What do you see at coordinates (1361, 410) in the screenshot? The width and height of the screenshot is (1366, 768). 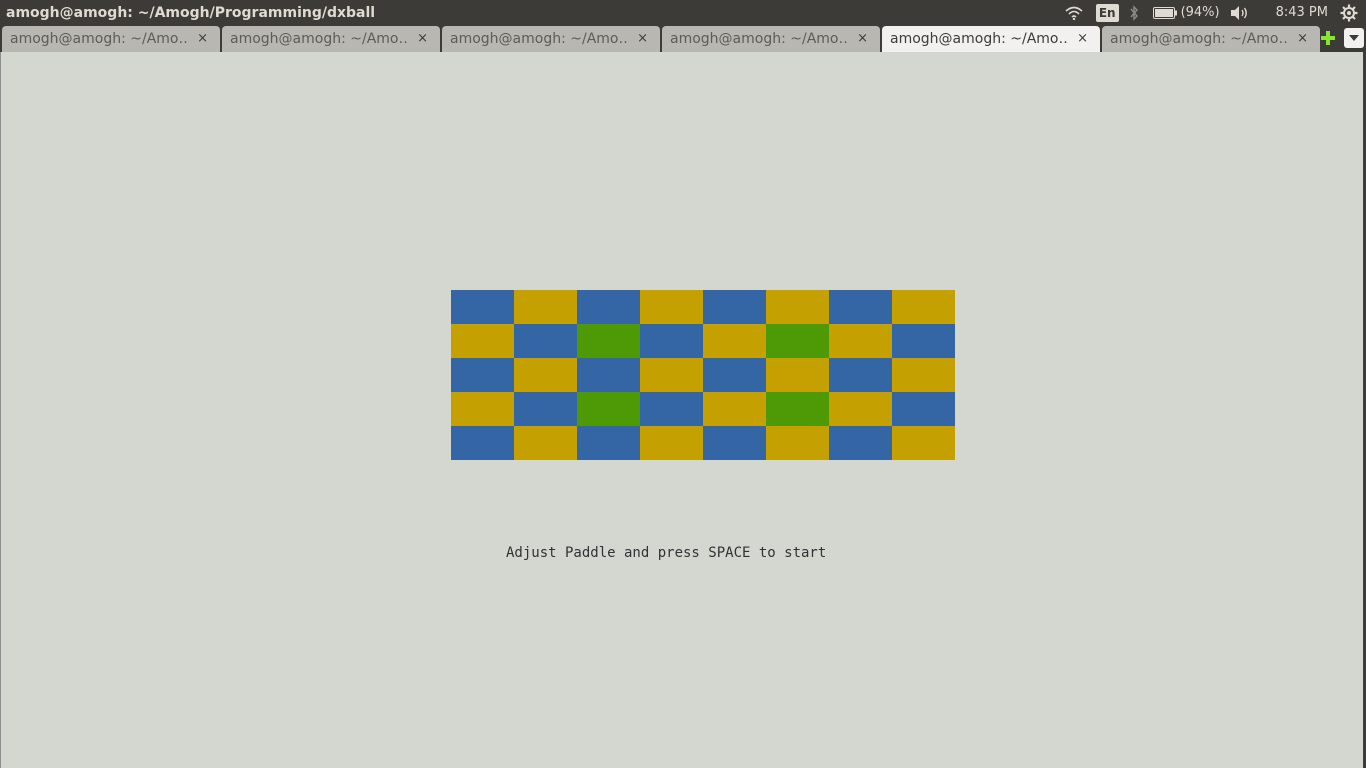 I see `terminal-scrollbar` at bounding box center [1361, 410].